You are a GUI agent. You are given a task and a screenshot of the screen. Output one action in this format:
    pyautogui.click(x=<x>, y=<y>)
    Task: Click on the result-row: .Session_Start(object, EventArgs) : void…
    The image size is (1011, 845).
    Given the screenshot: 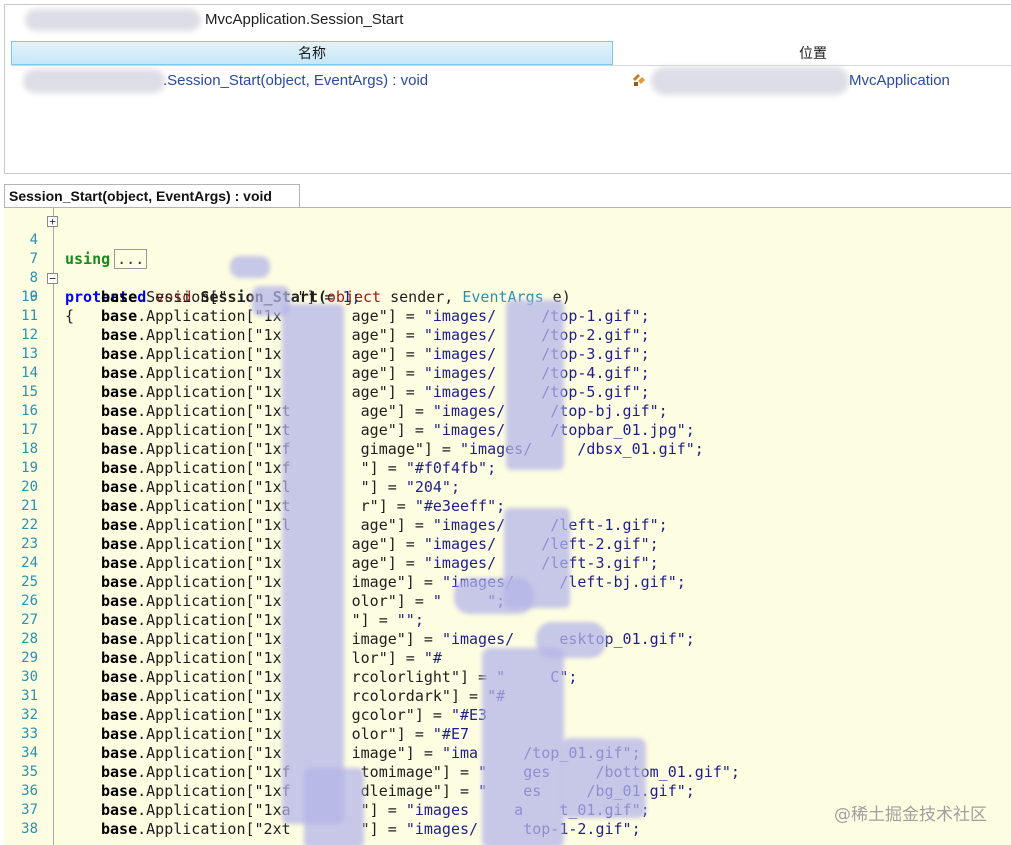 What is the action you would take?
    pyautogui.click(x=511, y=81)
    